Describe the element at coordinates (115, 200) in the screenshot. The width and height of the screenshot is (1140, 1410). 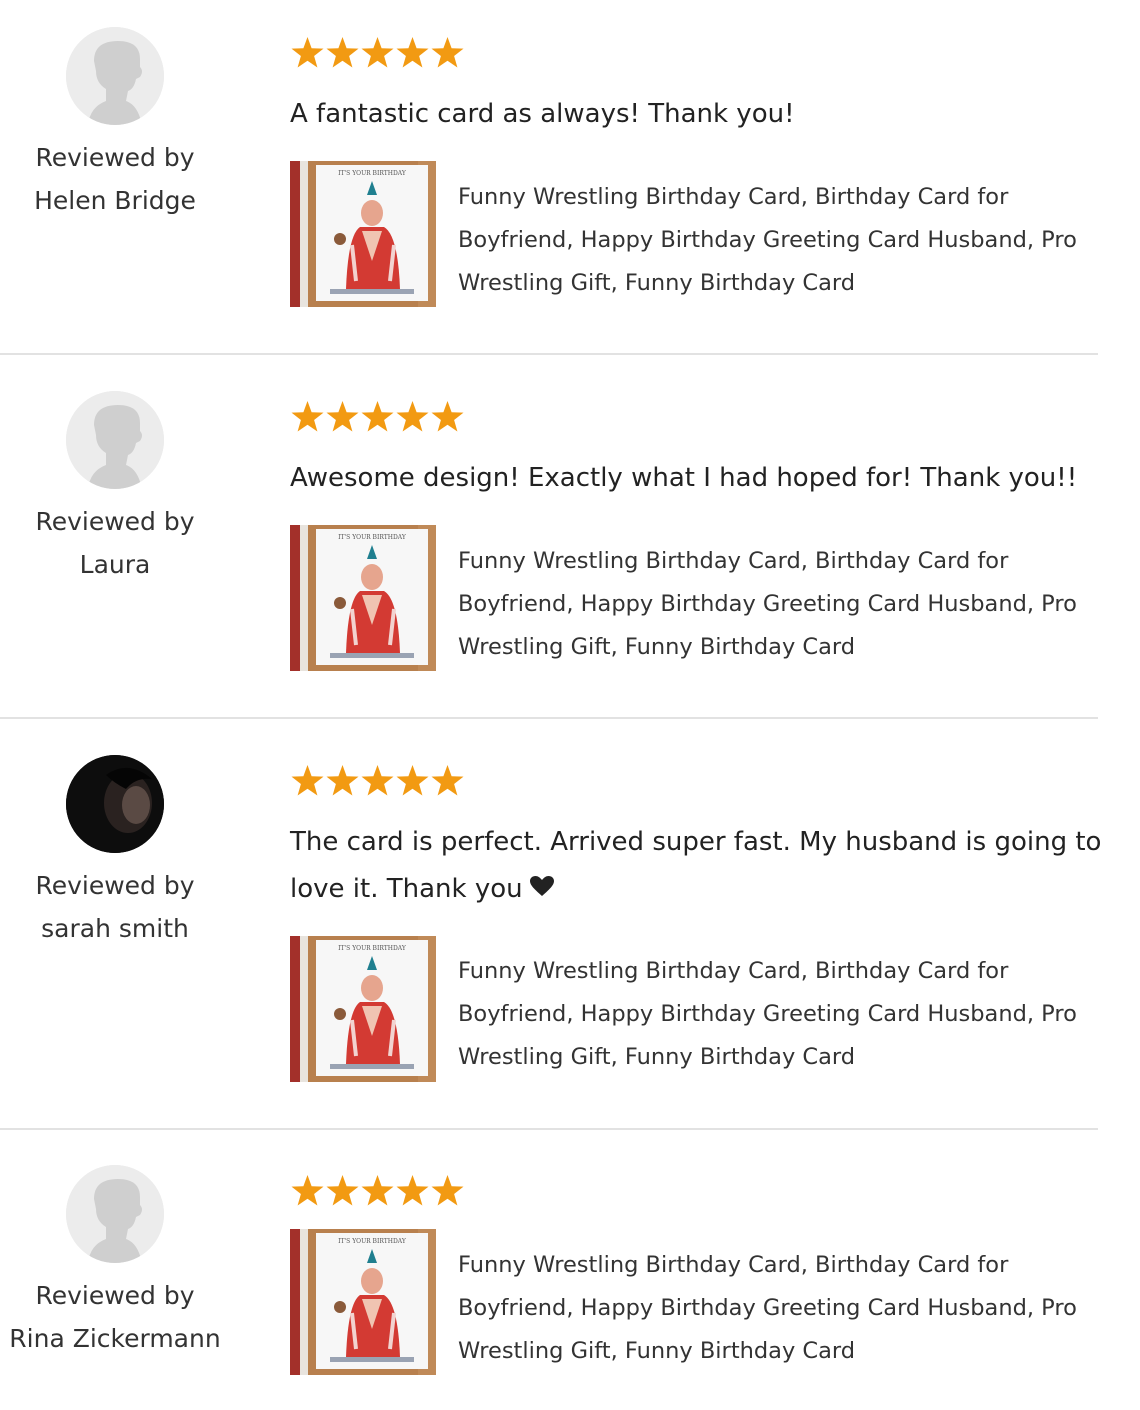
I see `reviewer-name: Helen Bridge` at that location.